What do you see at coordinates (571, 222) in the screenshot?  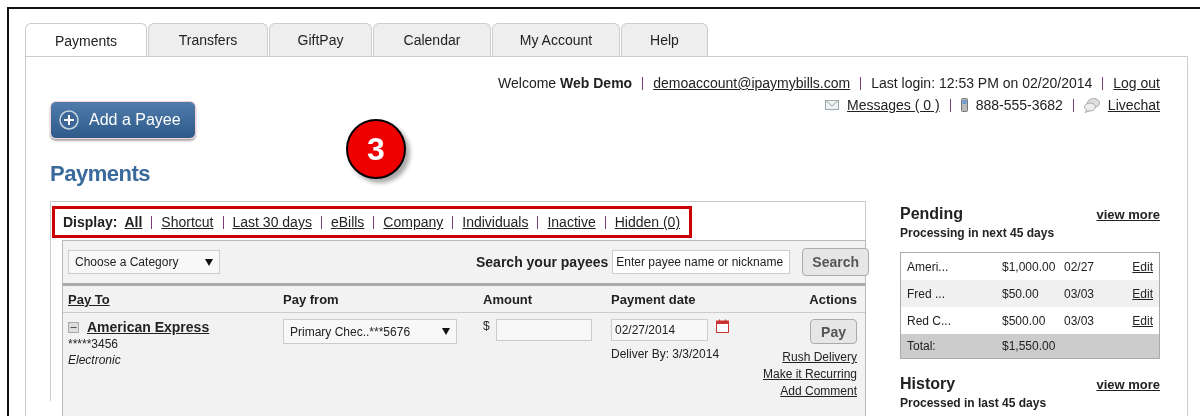 I see `filter-link: Inactive` at bounding box center [571, 222].